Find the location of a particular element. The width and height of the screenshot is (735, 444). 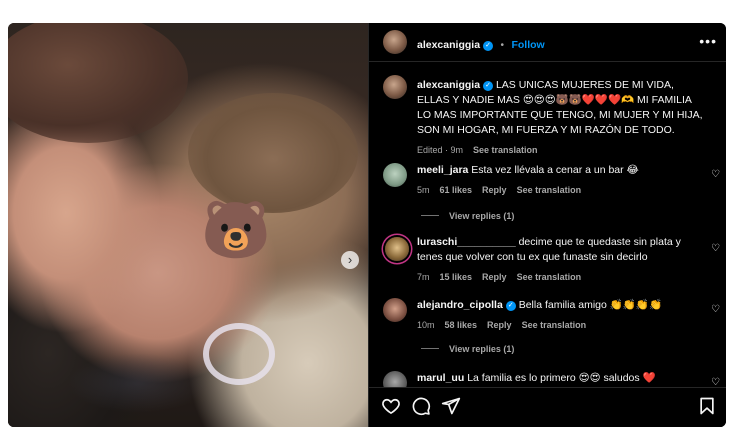

comment-meta: 7m 15 likes Reply See translation is located at coordinates (557, 277).